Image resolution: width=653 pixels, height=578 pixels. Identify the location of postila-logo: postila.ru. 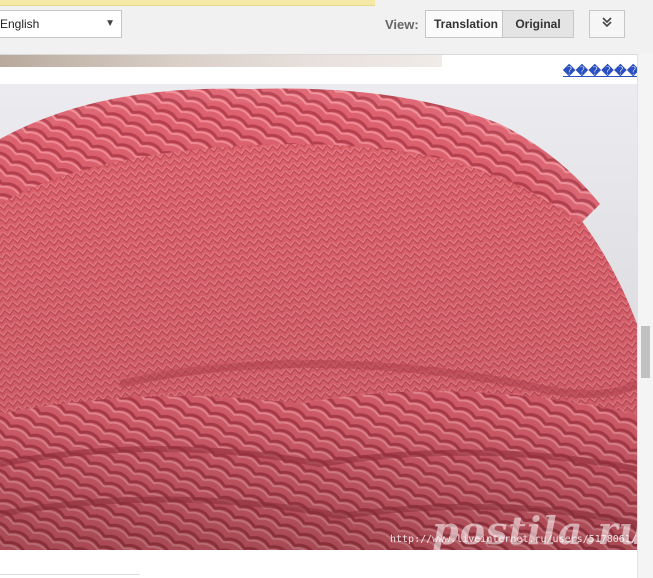
(540, 530).